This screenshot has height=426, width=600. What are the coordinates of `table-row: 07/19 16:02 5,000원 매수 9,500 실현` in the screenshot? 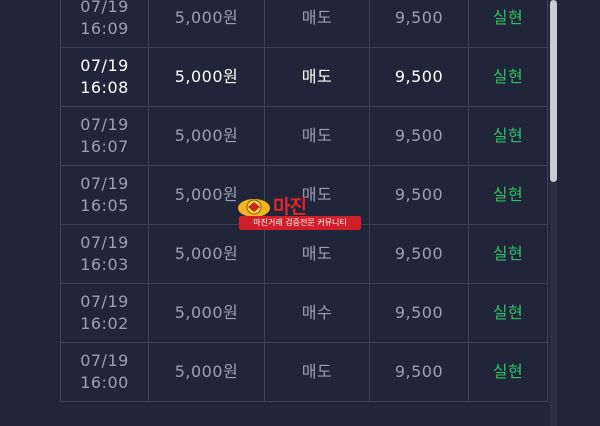 It's located at (304, 313).